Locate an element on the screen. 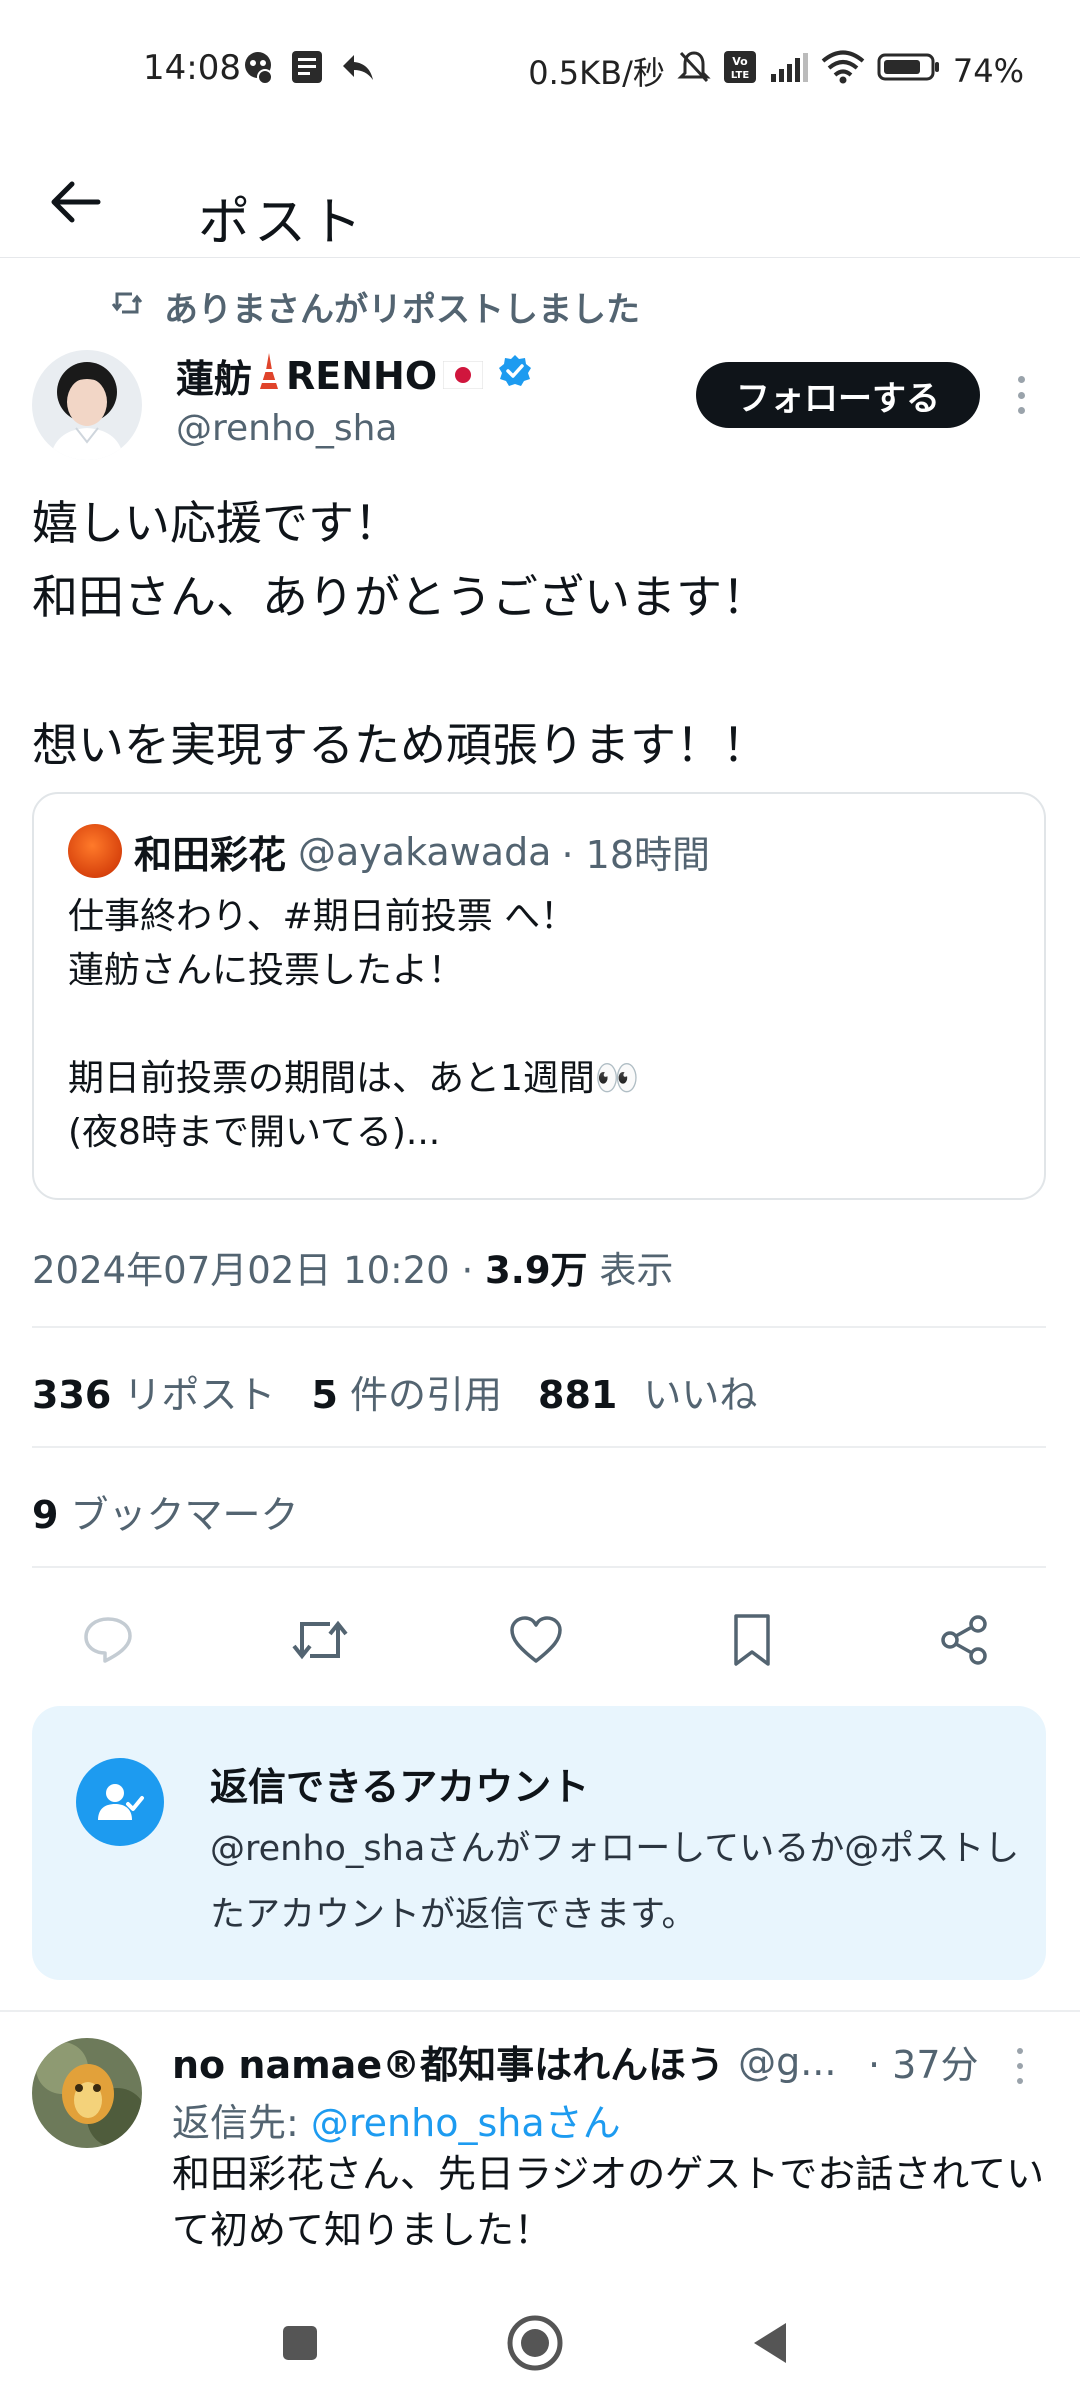  app-header: ポスト is located at coordinates (540, 199).